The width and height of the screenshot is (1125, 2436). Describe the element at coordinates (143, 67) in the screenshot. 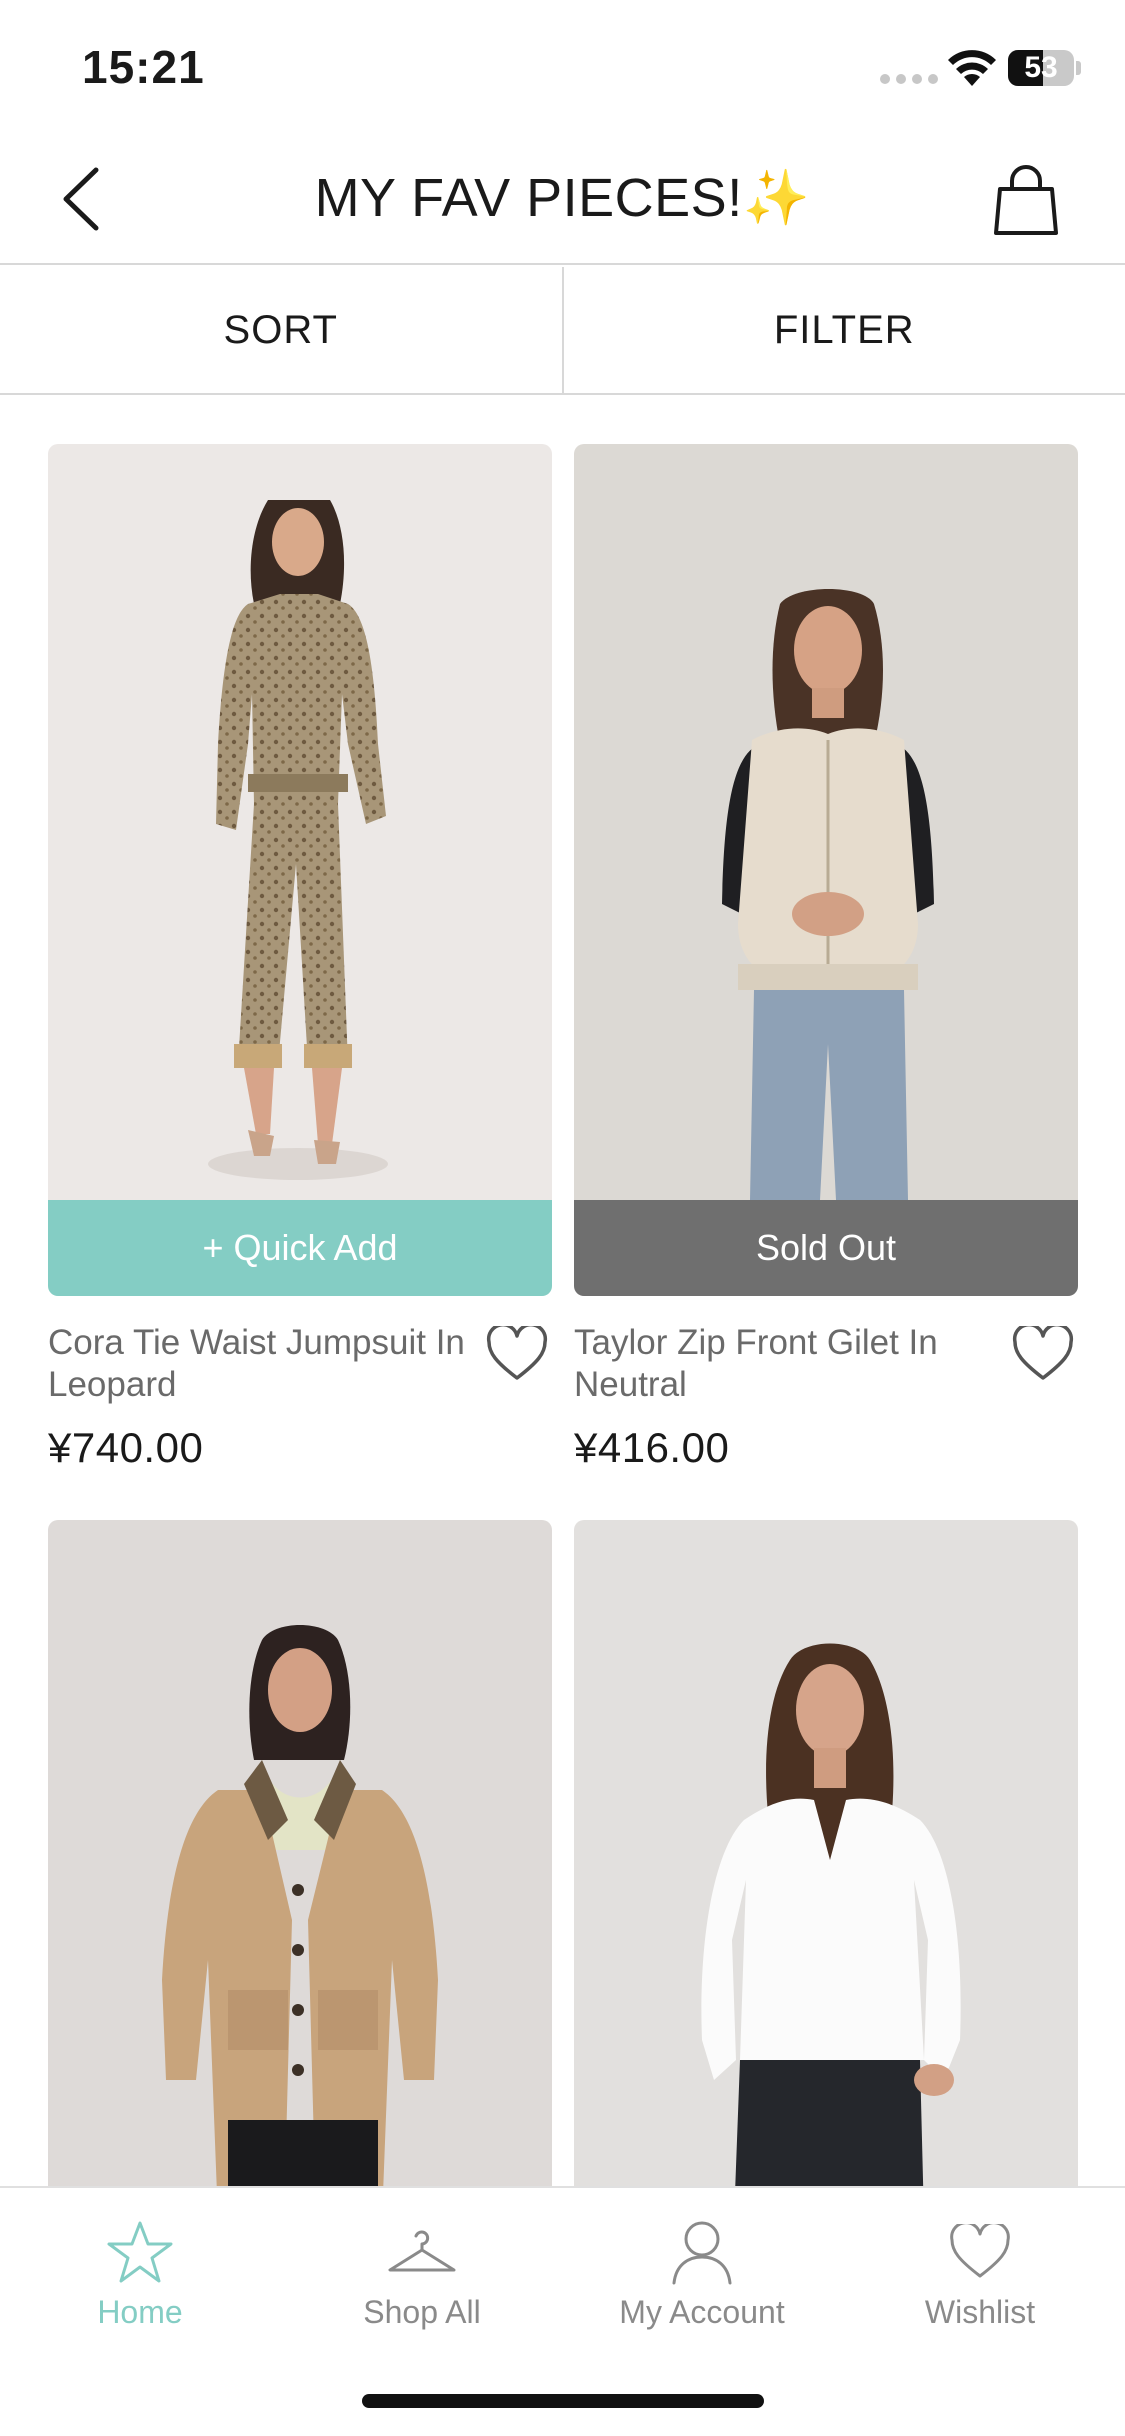

I see `status-time: 15:21` at that location.